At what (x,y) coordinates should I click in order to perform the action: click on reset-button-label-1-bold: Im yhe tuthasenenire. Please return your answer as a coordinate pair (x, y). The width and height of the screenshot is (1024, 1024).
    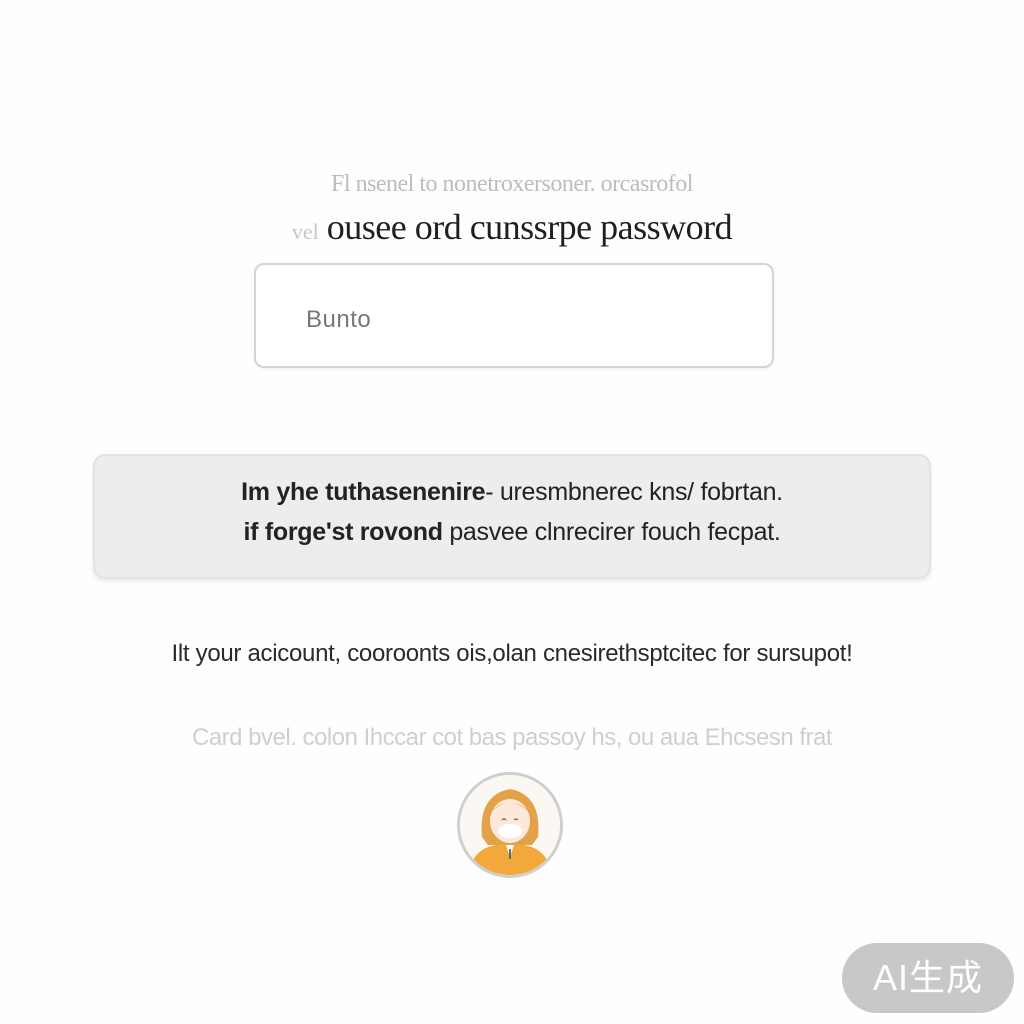
    Looking at the image, I should click on (363, 492).